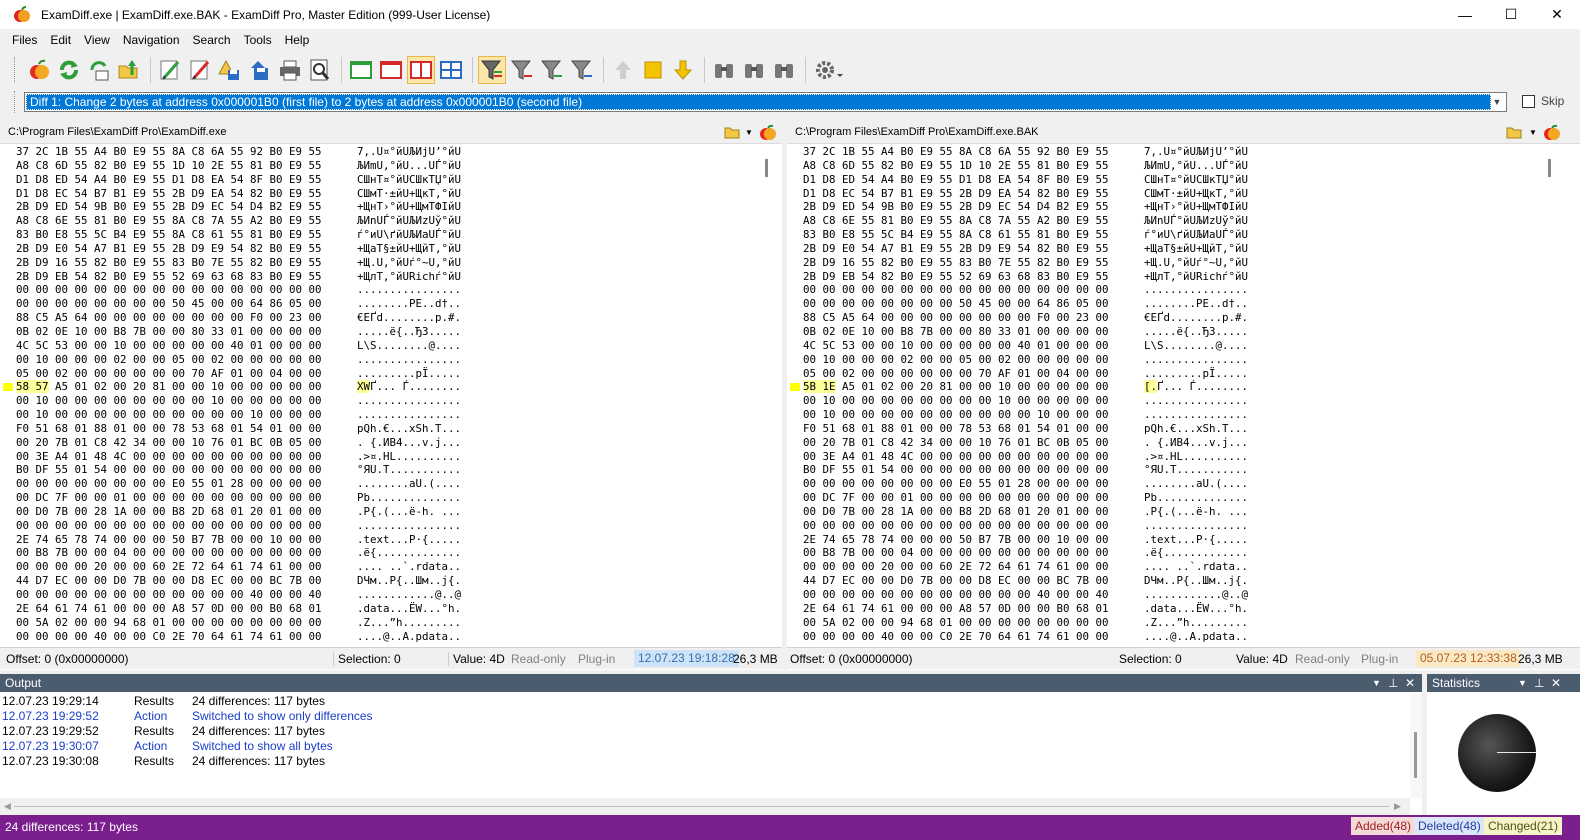 The height and width of the screenshot is (840, 1580). I want to click on previous-diff-button, so click(623, 70).